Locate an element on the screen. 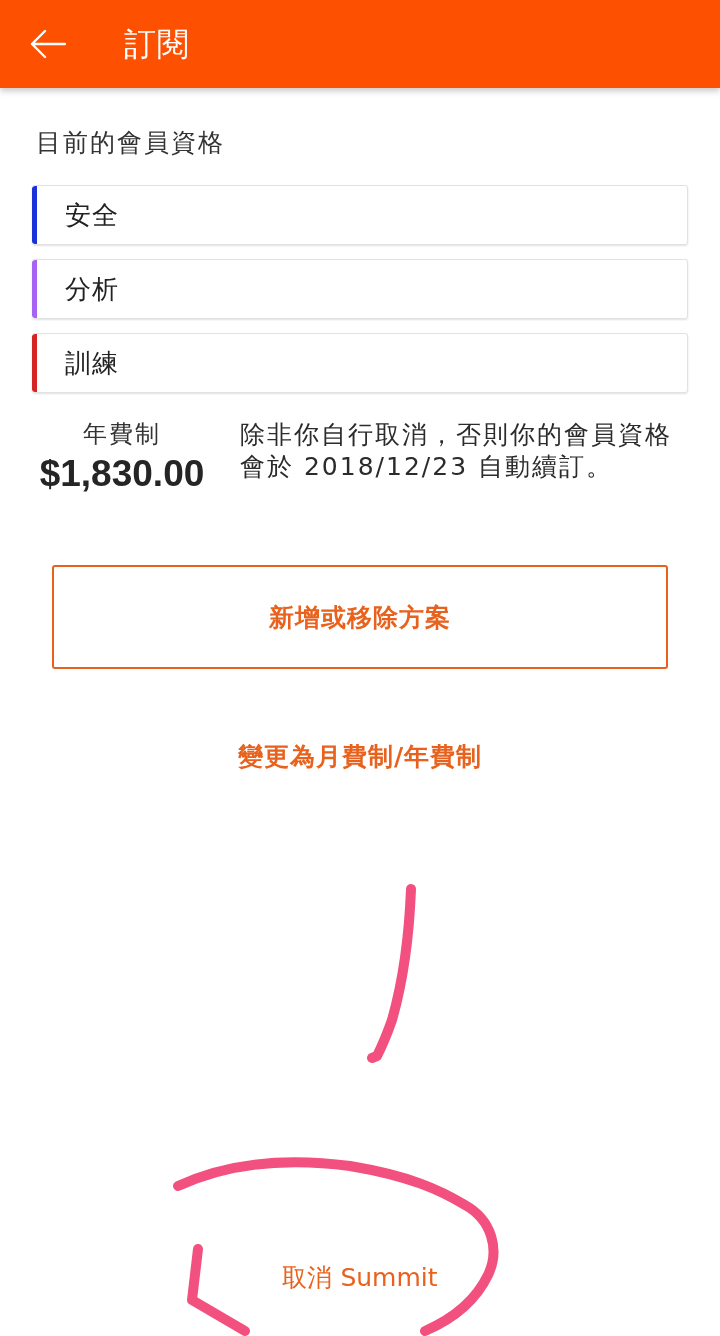  cancel-subscription-link: 取消 Summit is located at coordinates (360, 1278).